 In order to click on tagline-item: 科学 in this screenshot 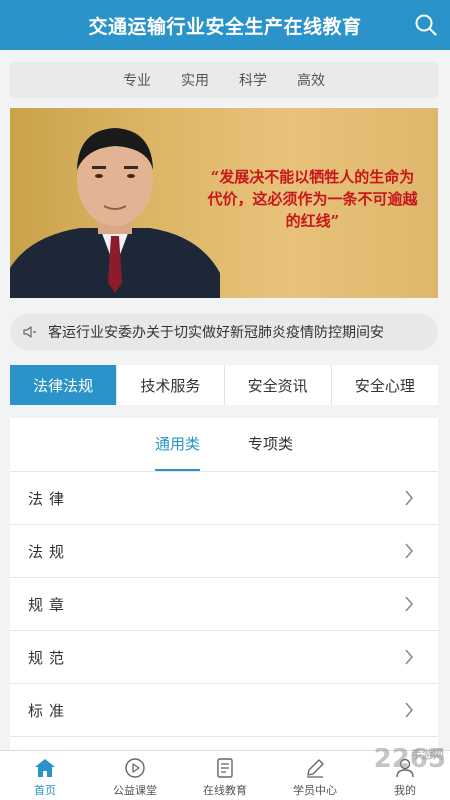, I will do `click(253, 81)`.